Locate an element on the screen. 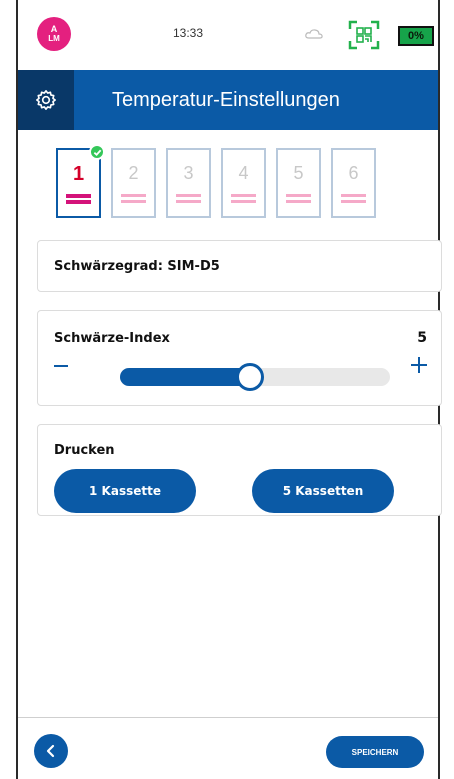 This screenshot has width=454, height=779. cassette-4: 4 is located at coordinates (243, 183).